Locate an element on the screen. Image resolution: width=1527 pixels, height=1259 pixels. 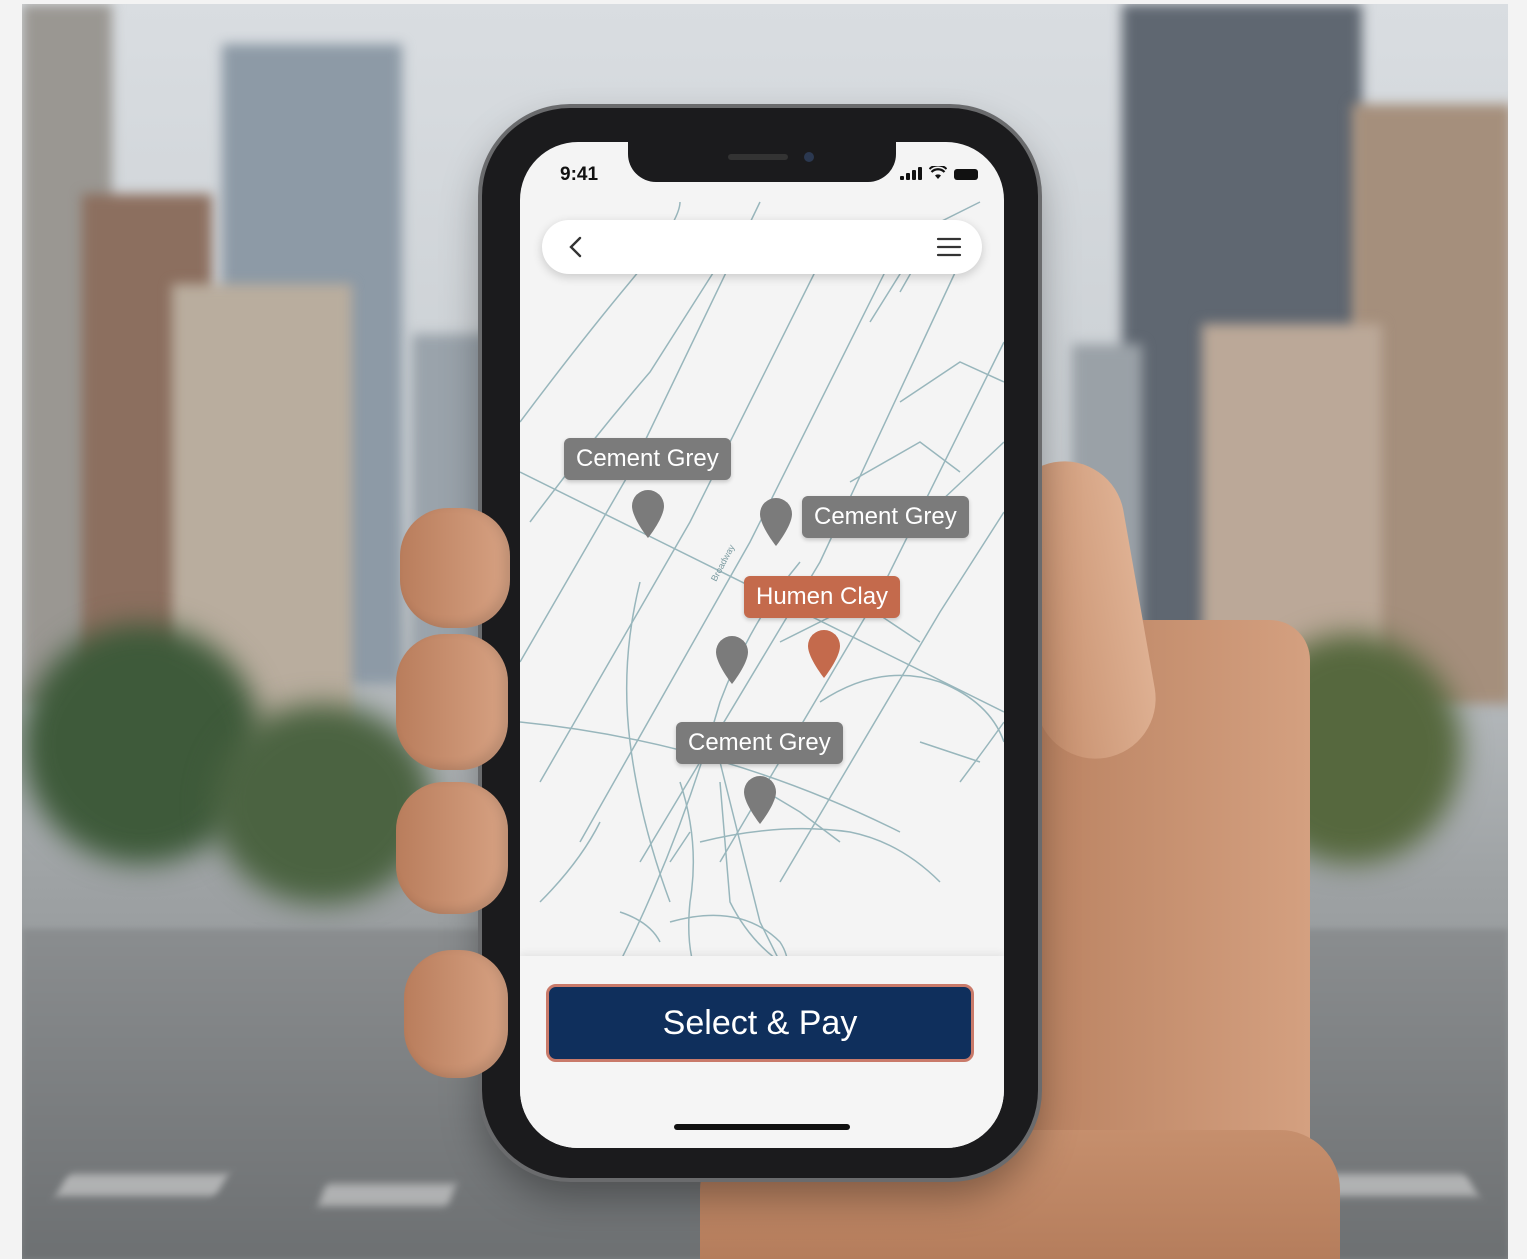
status-time: 9:41 is located at coordinates (579, 174).